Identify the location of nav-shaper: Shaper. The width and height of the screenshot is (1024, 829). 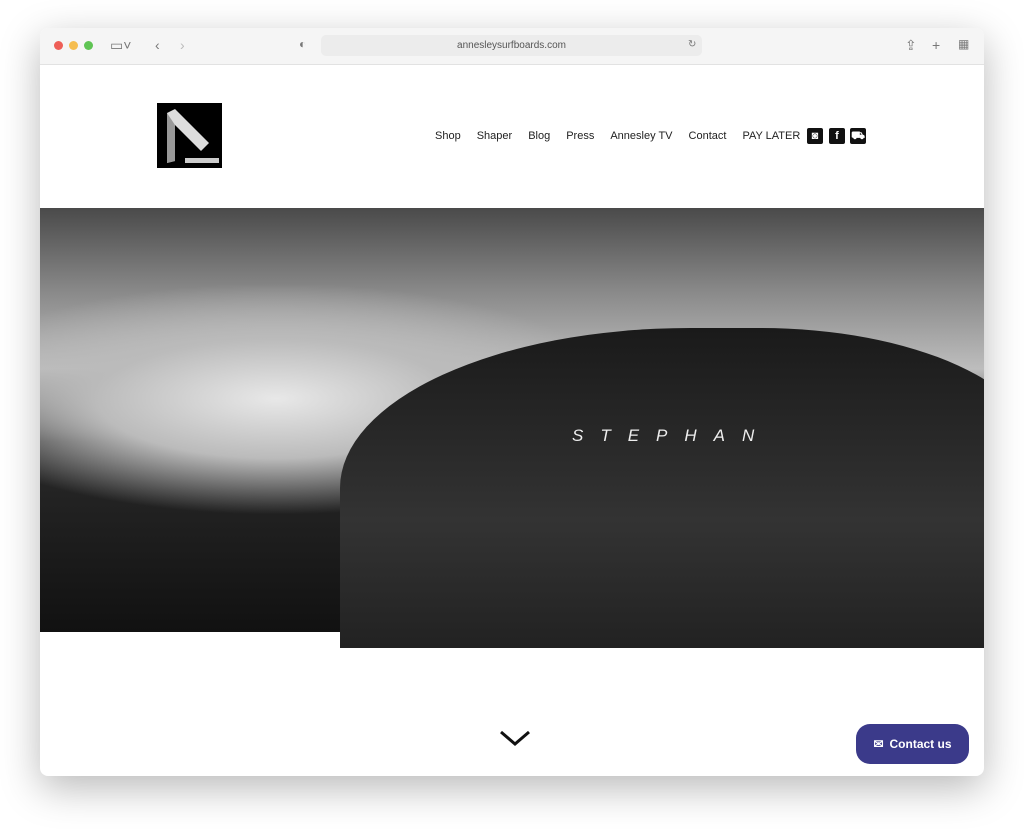
(494, 136).